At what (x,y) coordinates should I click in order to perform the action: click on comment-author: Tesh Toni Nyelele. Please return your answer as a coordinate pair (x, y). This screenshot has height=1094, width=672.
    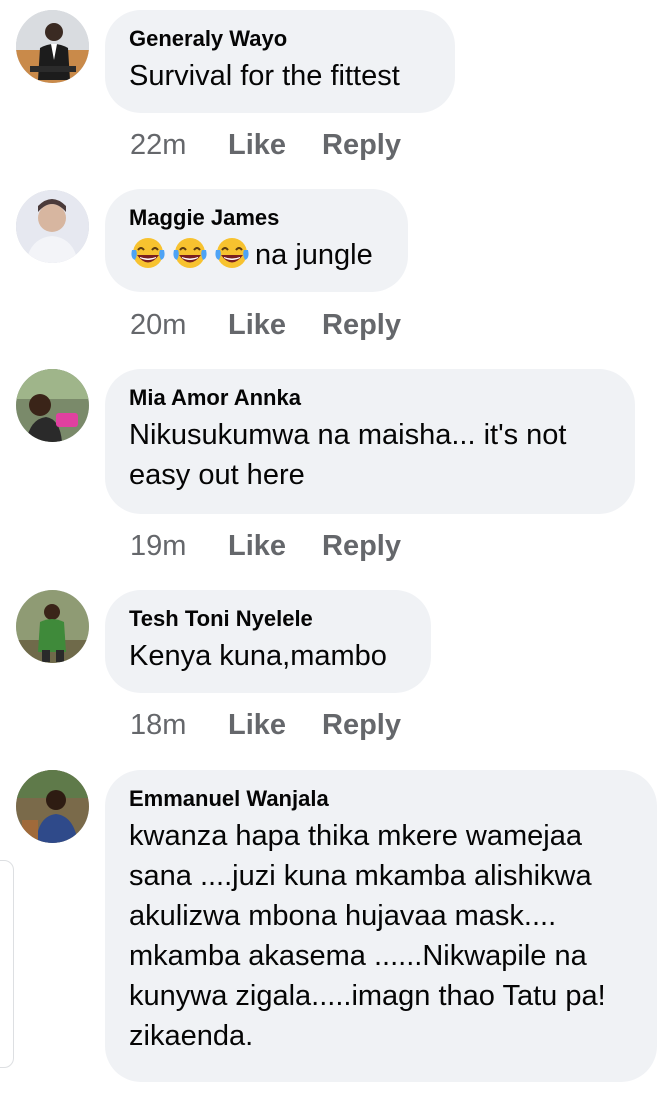
    Looking at the image, I should click on (268, 619).